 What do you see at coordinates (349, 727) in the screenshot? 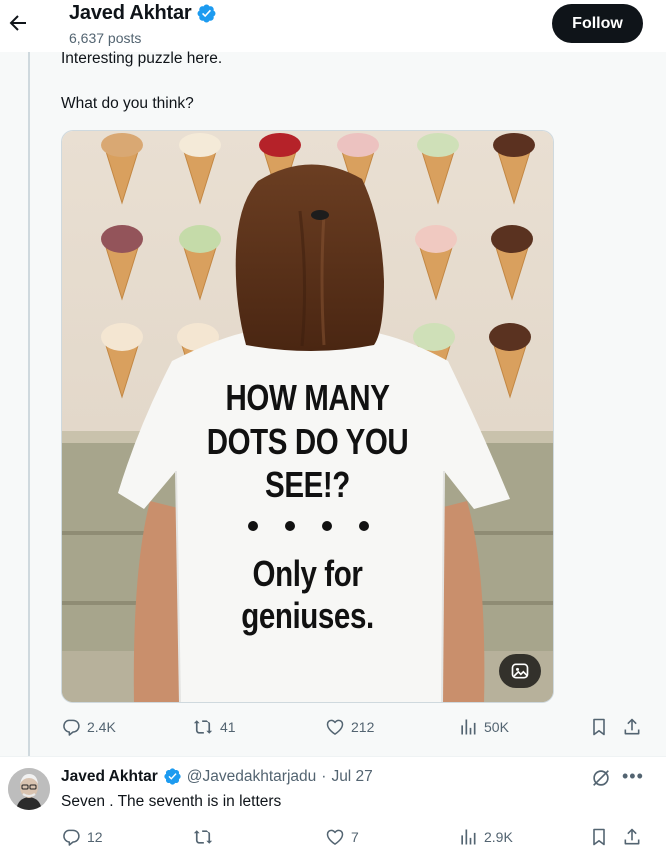
I see `like-button: 212` at bounding box center [349, 727].